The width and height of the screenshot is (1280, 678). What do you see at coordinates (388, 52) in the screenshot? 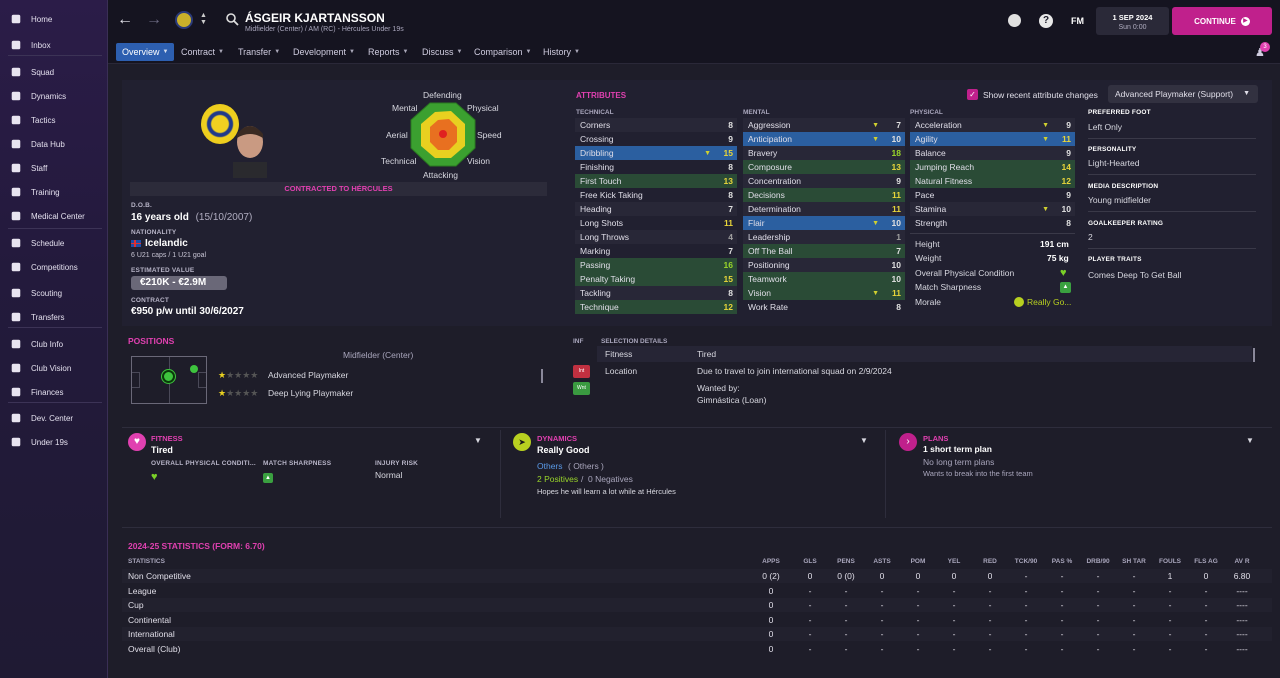
I see `tab-reports: Reports ▼` at bounding box center [388, 52].